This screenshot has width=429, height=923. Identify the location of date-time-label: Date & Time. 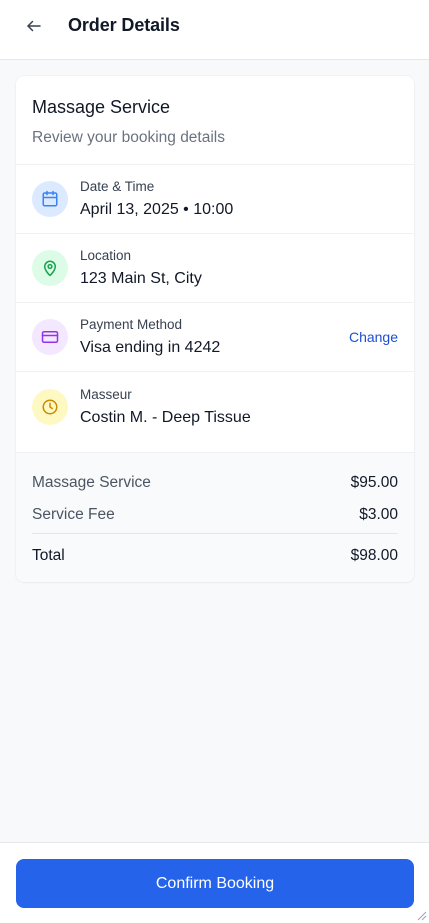
(117, 186).